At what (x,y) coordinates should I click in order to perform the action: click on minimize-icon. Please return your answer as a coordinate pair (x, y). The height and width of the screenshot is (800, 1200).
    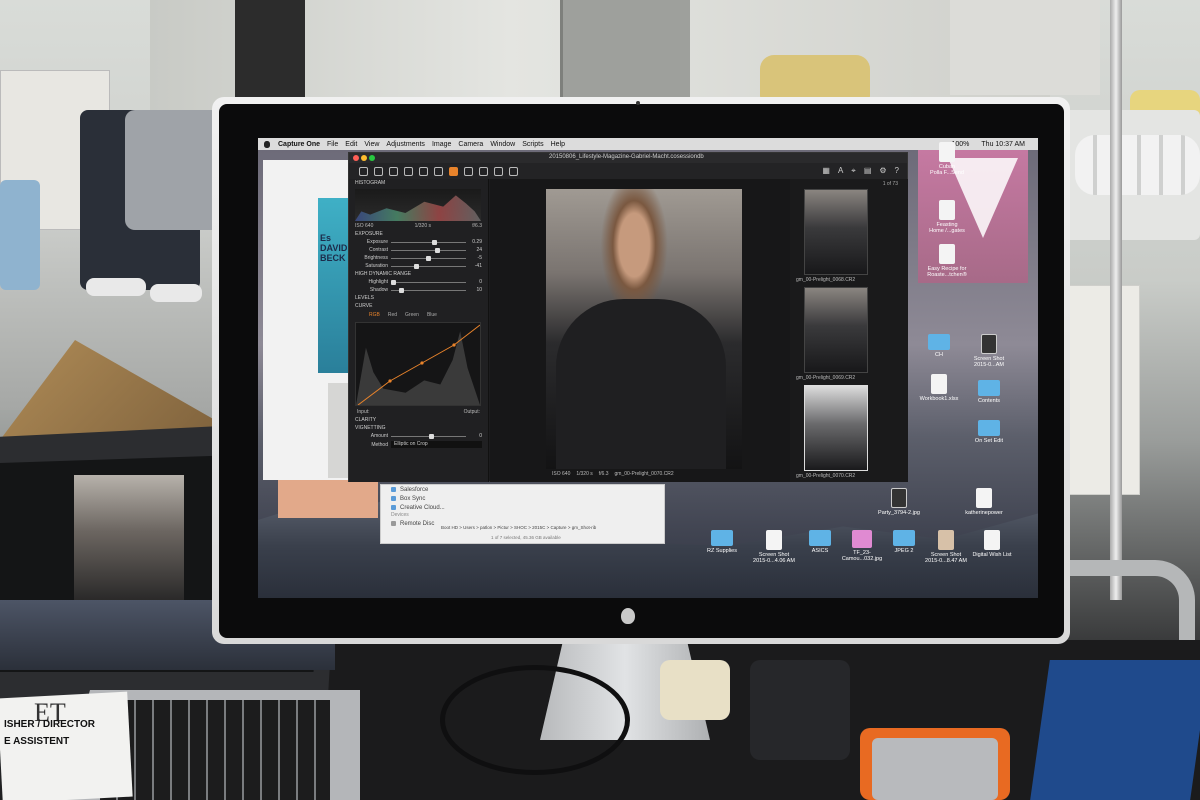
    Looking at the image, I should click on (364, 158).